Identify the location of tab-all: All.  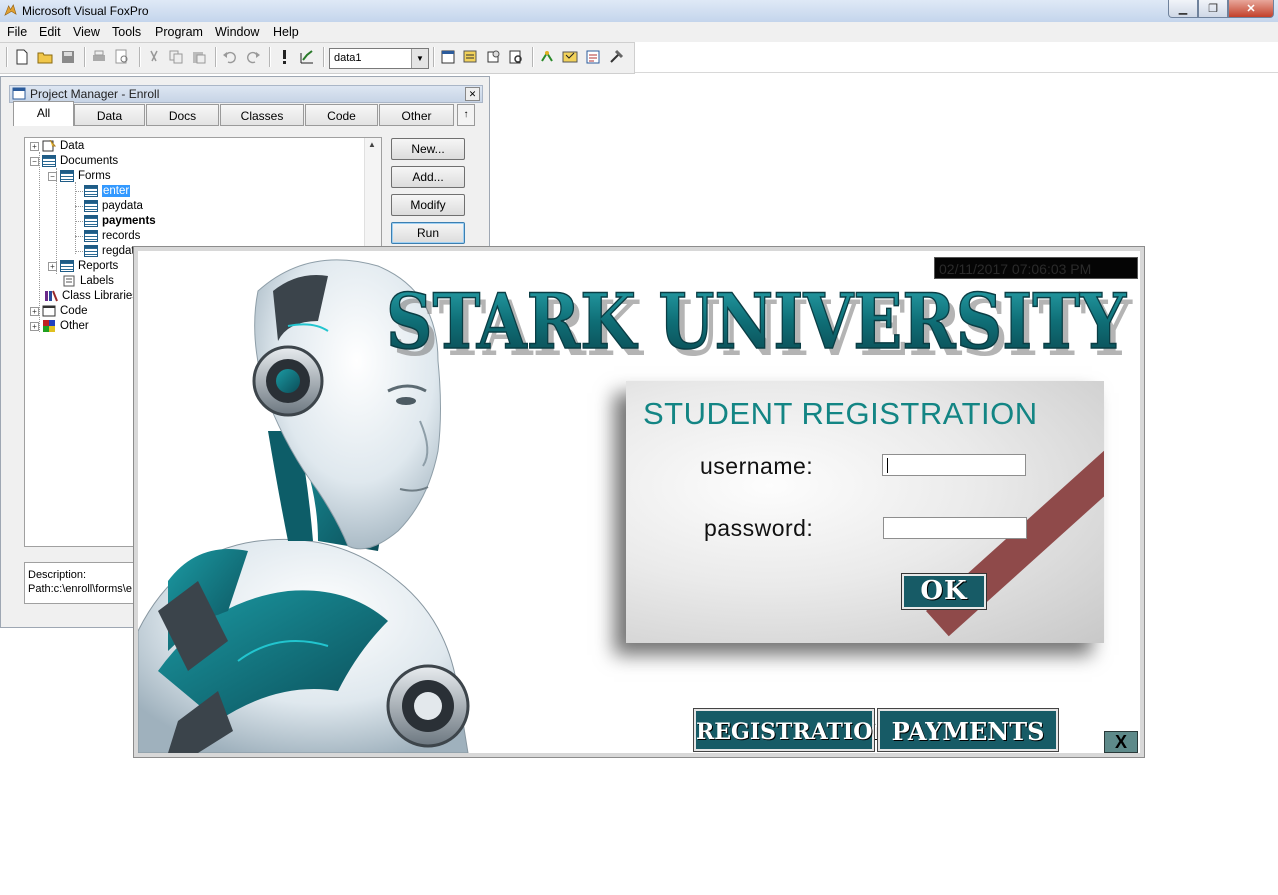
(43, 113).